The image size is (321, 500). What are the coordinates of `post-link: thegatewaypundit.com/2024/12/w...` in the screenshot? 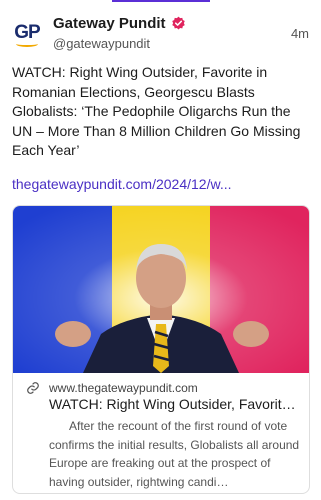 It's located at (121, 184).